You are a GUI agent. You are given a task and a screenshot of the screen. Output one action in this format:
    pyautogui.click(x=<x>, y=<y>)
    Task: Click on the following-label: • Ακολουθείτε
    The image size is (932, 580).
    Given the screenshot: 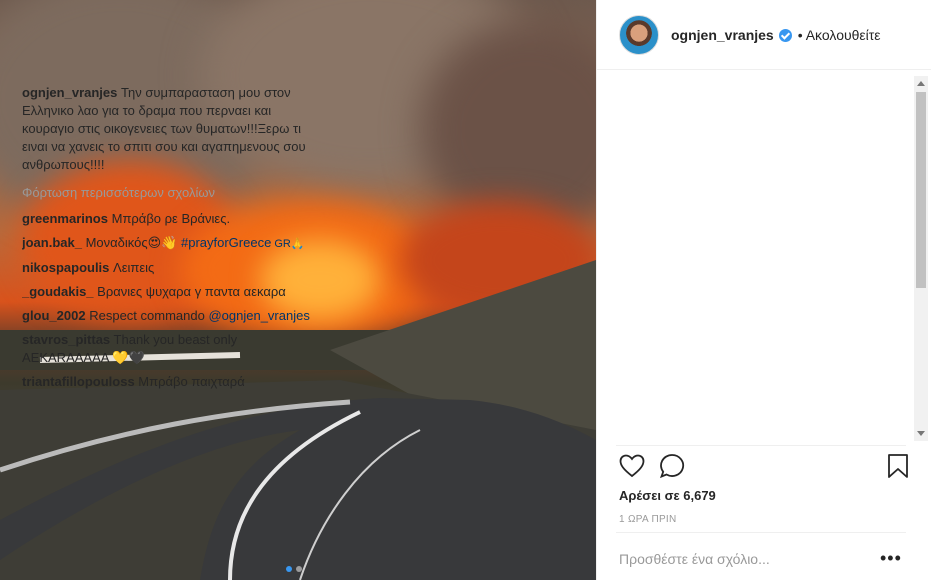 What is the action you would take?
    pyautogui.click(x=839, y=35)
    